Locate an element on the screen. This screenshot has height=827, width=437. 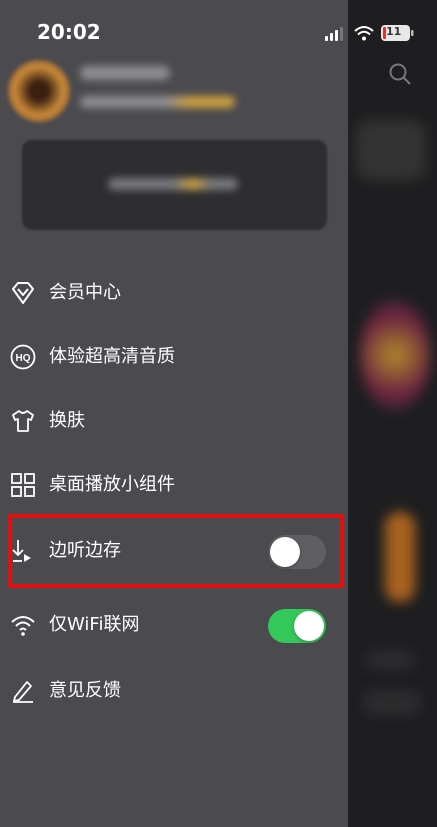
wifi-only-toggle is located at coordinates (297, 626).